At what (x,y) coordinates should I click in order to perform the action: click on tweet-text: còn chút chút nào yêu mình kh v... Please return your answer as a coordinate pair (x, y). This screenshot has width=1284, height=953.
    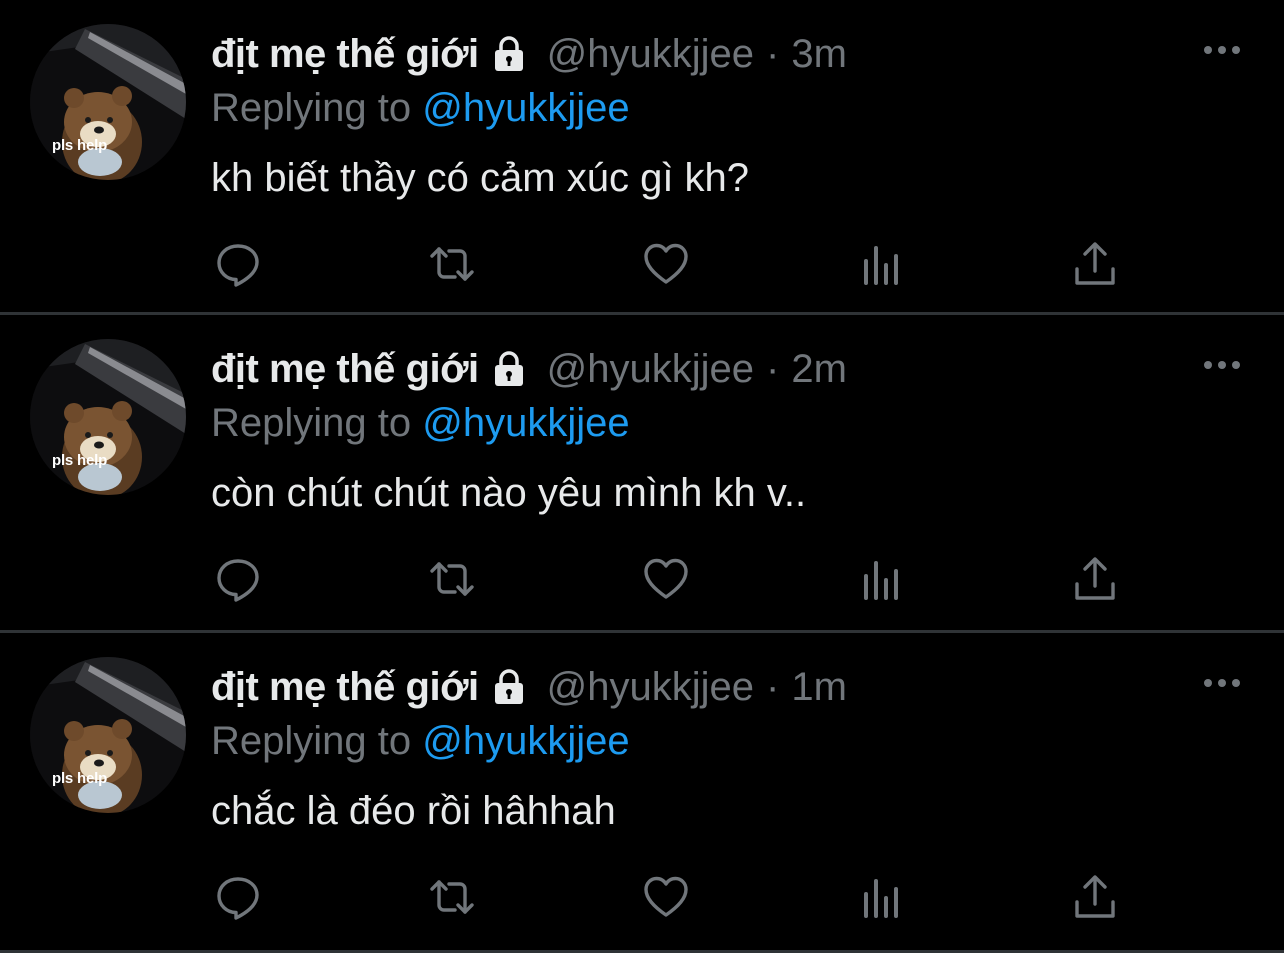
    Looking at the image, I should click on (509, 493).